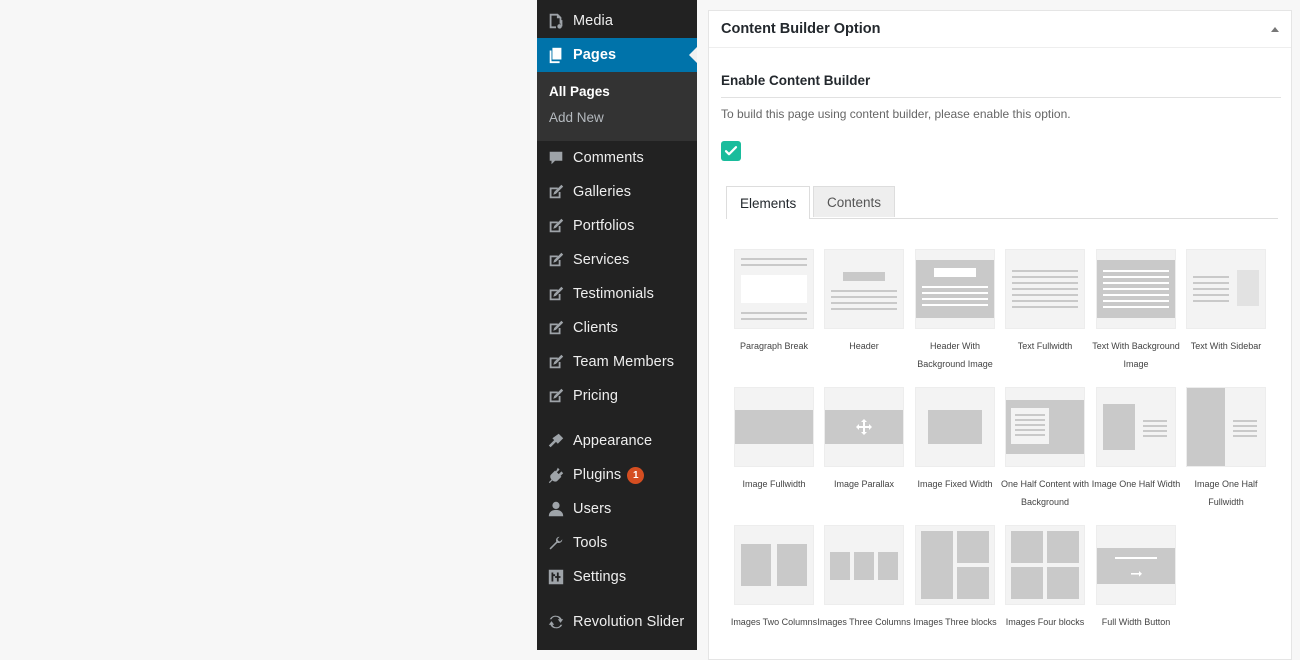  I want to click on menu-label: Portfolios, so click(604, 226).